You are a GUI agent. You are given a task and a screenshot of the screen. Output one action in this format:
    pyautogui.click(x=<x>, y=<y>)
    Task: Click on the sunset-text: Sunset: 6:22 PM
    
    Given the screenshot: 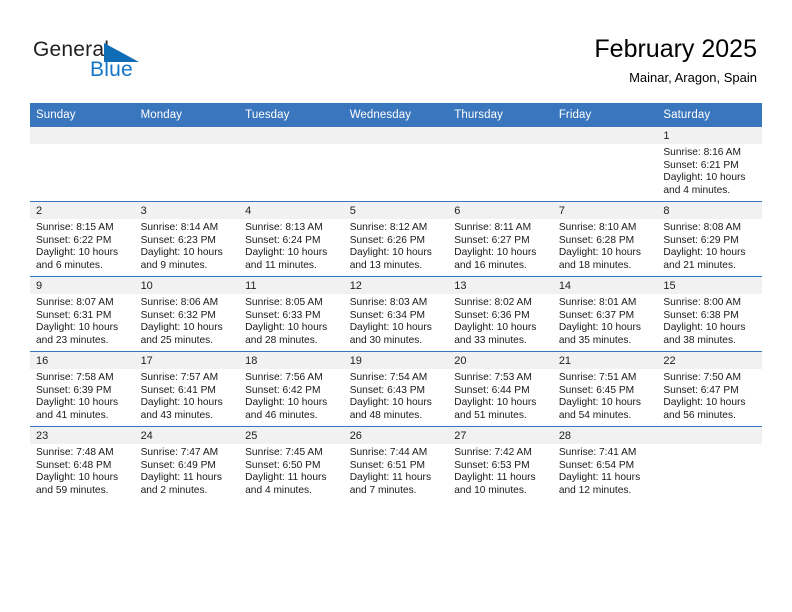 What is the action you would take?
    pyautogui.click(x=74, y=240)
    